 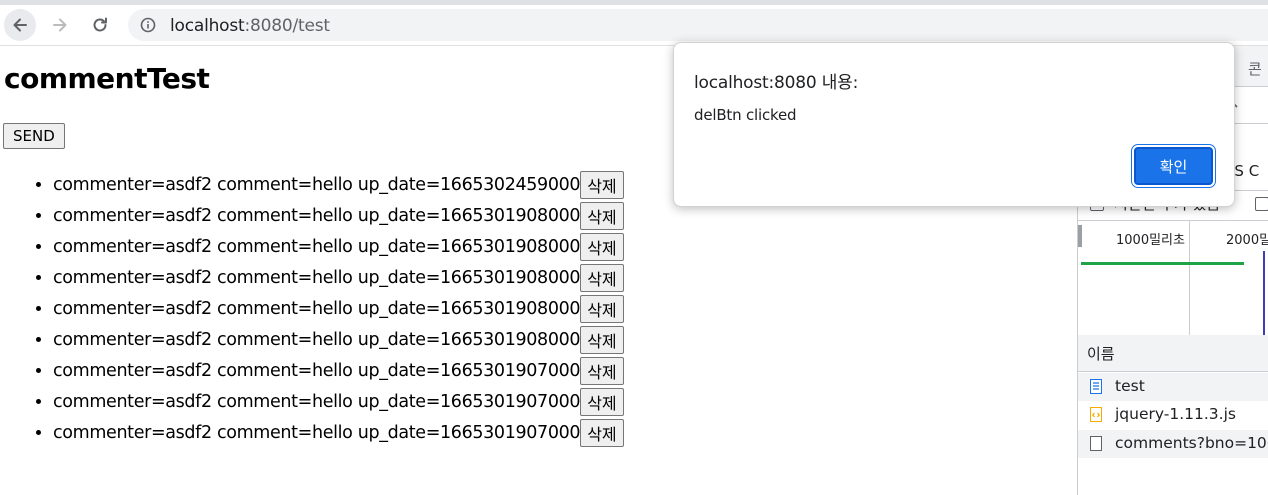 I want to click on arrow-right-icon, so click(x=60, y=25).